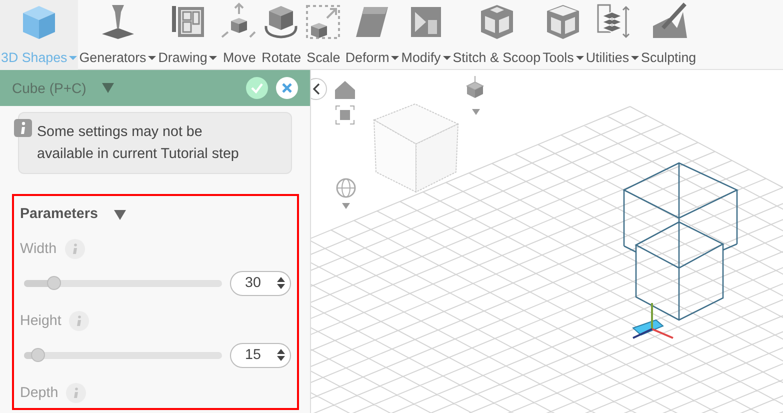 The image size is (783, 413). Describe the element at coordinates (239, 35) in the screenshot. I see `toolbar-button: Move` at that location.